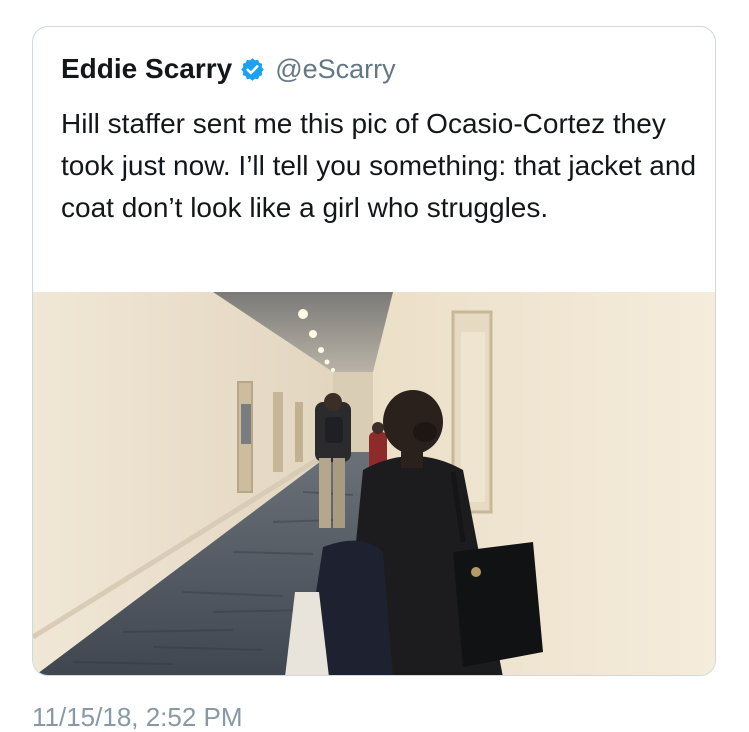 This screenshot has height=732, width=749. What do you see at coordinates (335, 69) in the screenshot?
I see `author-handle: @eScarry` at bounding box center [335, 69].